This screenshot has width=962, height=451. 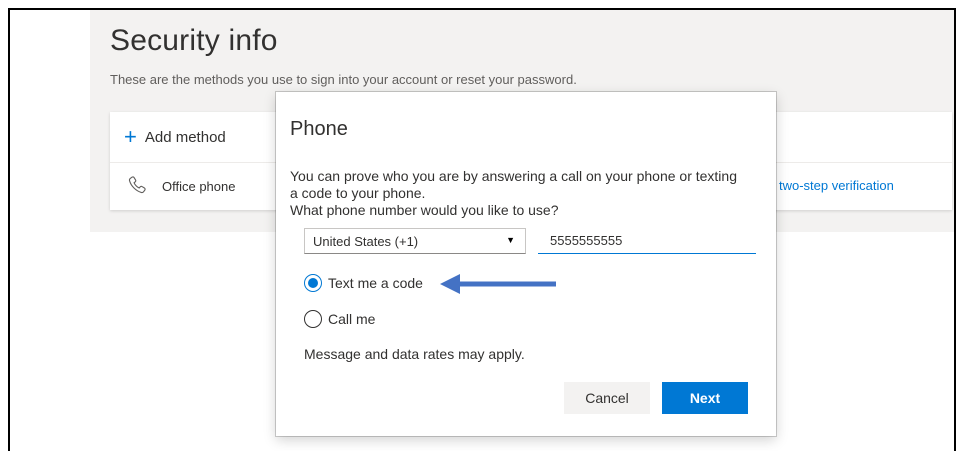 What do you see at coordinates (313, 319) in the screenshot?
I see `radio-call-me` at bounding box center [313, 319].